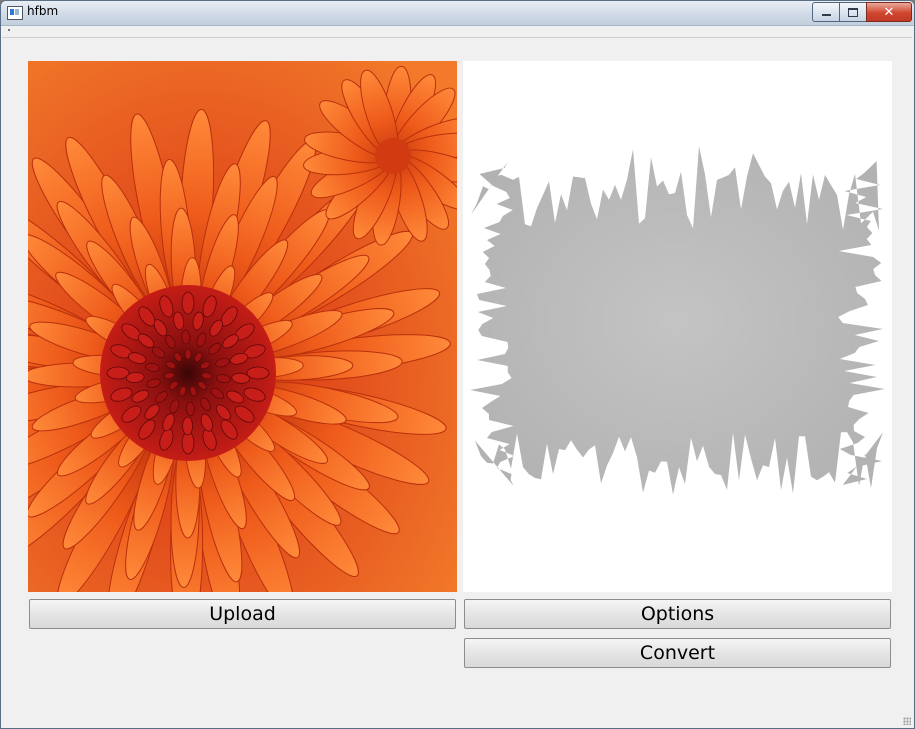 This screenshot has height=729, width=915. I want to click on minimize-button, so click(826, 12).